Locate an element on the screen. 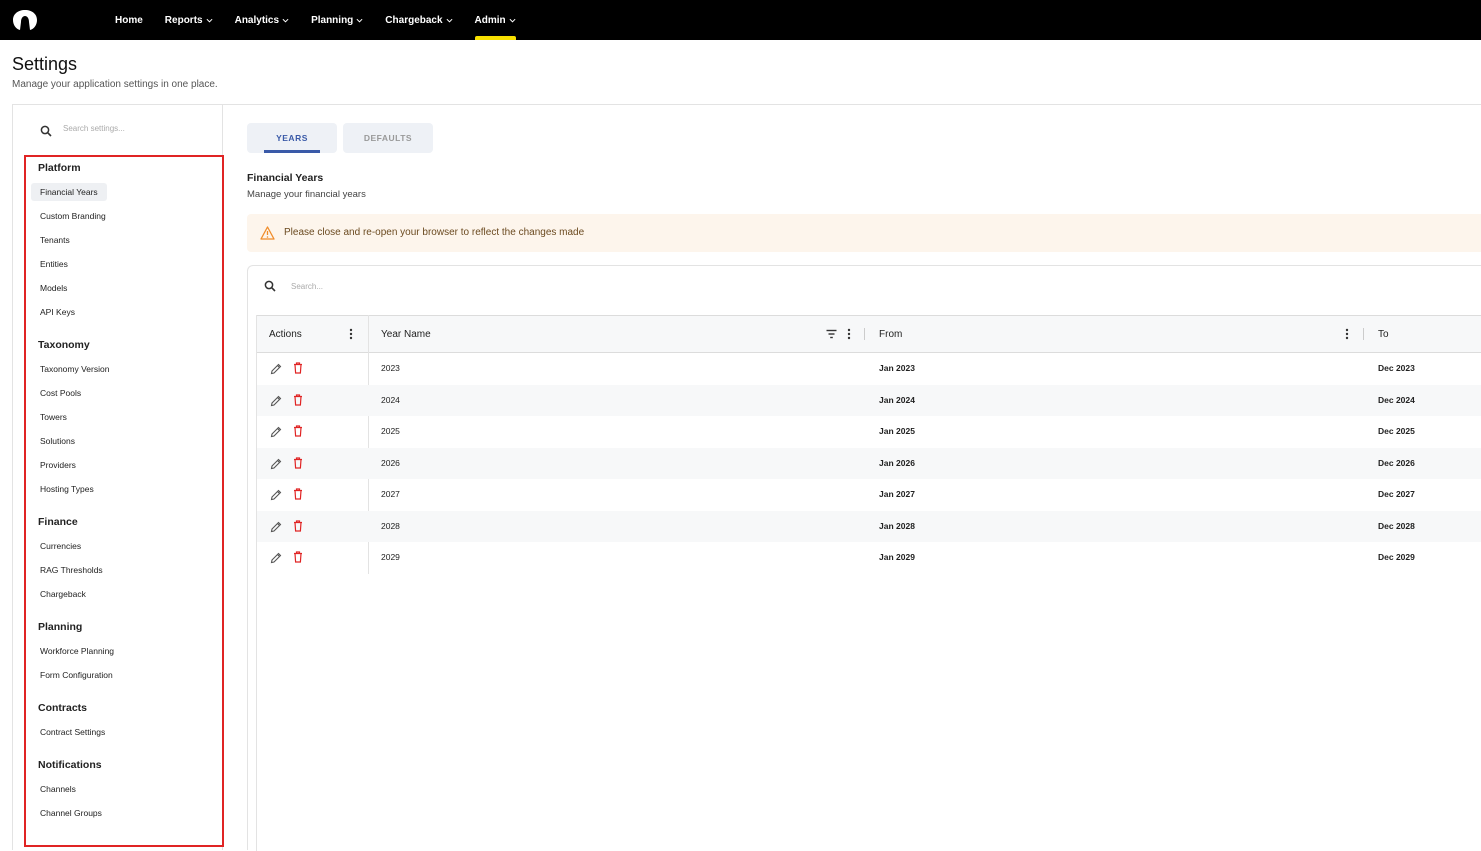 The height and width of the screenshot is (851, 1481). nav-item-label: Analytics is located at coordinates (257, 20).